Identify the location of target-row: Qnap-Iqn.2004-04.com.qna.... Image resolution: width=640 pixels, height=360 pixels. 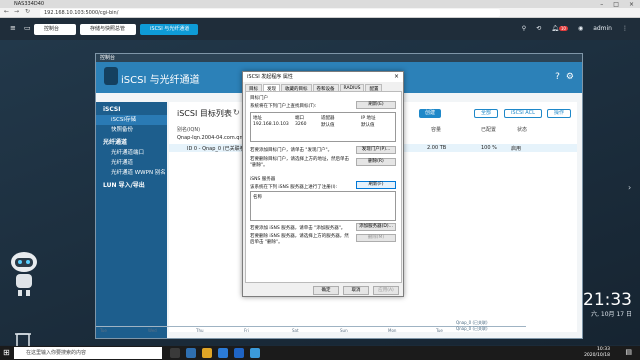
(213, 138).